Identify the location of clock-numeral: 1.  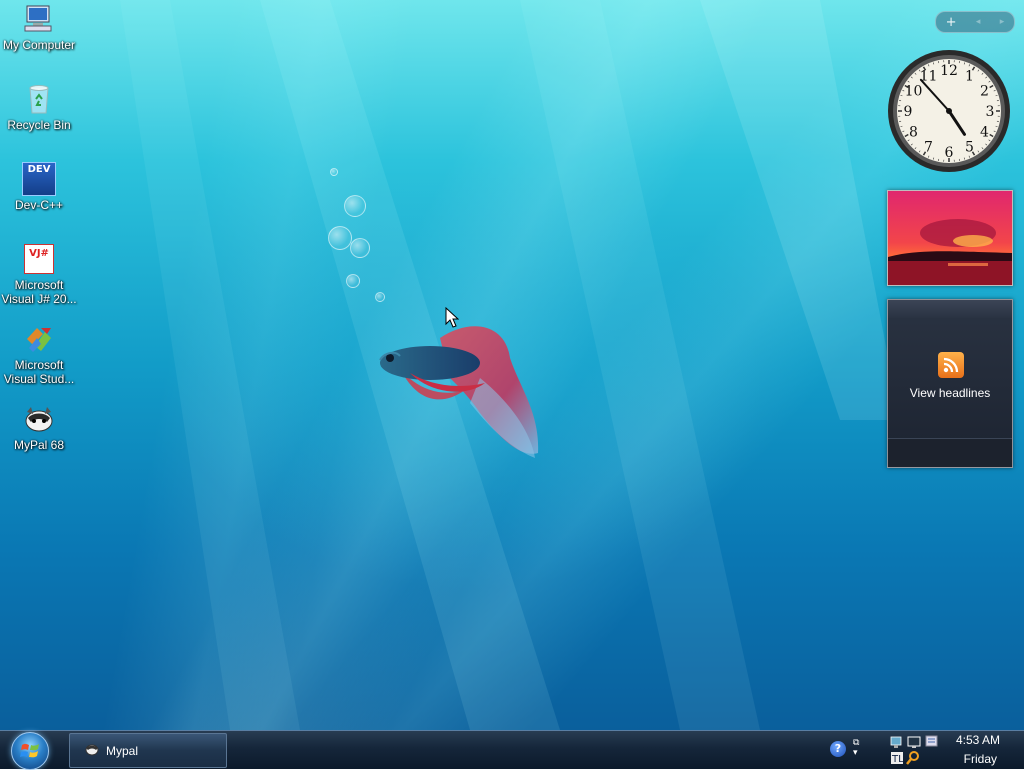
(969, 76).